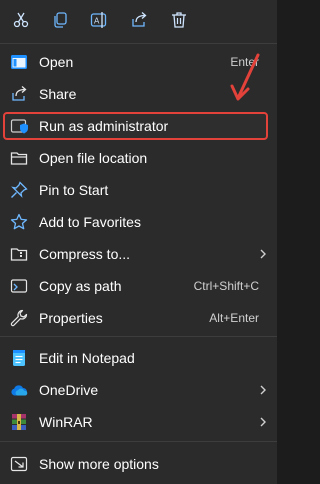  Describe the element at coordinates (138, 43) in the screenshot. I see `toolbar-divider` at that location.